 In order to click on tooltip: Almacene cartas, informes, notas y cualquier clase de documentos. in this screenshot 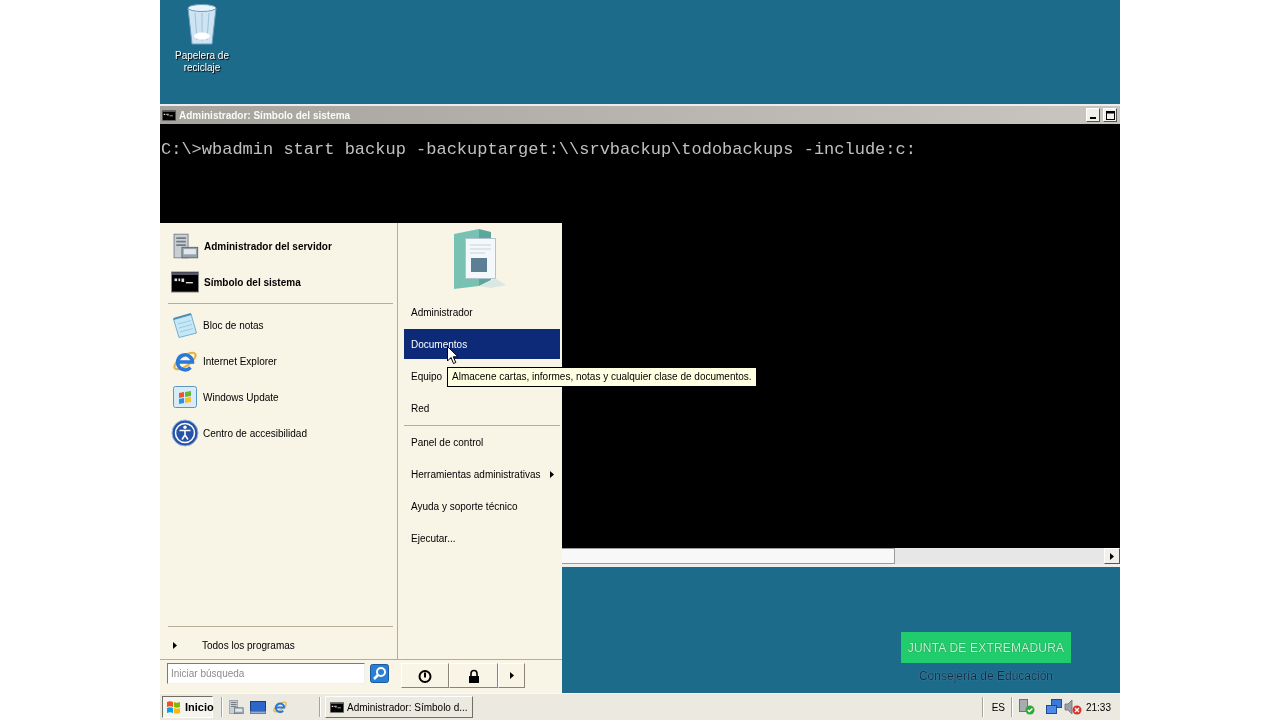, I will do `click(602, 377)`.